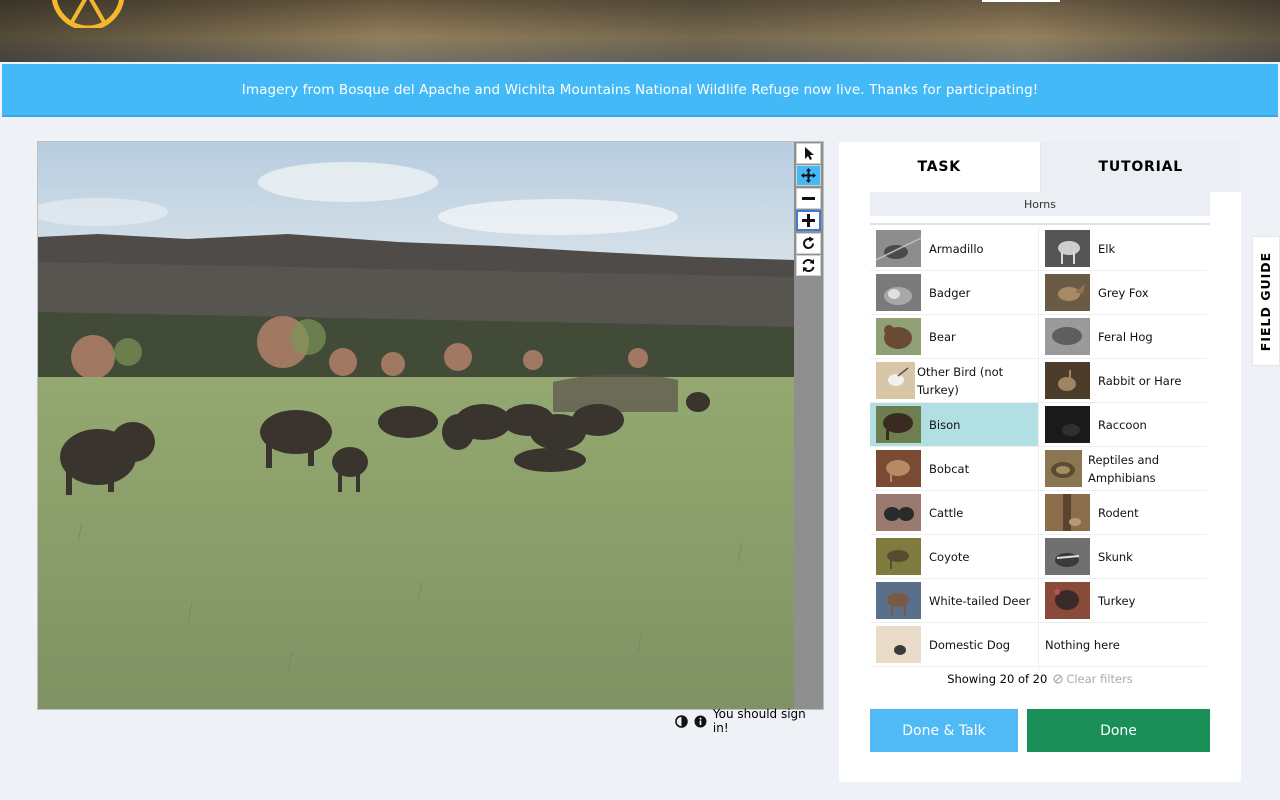 The width and height of the screenshot is (1280, 800). I want to click on species-cattle: Cattle, so click(954, 513).